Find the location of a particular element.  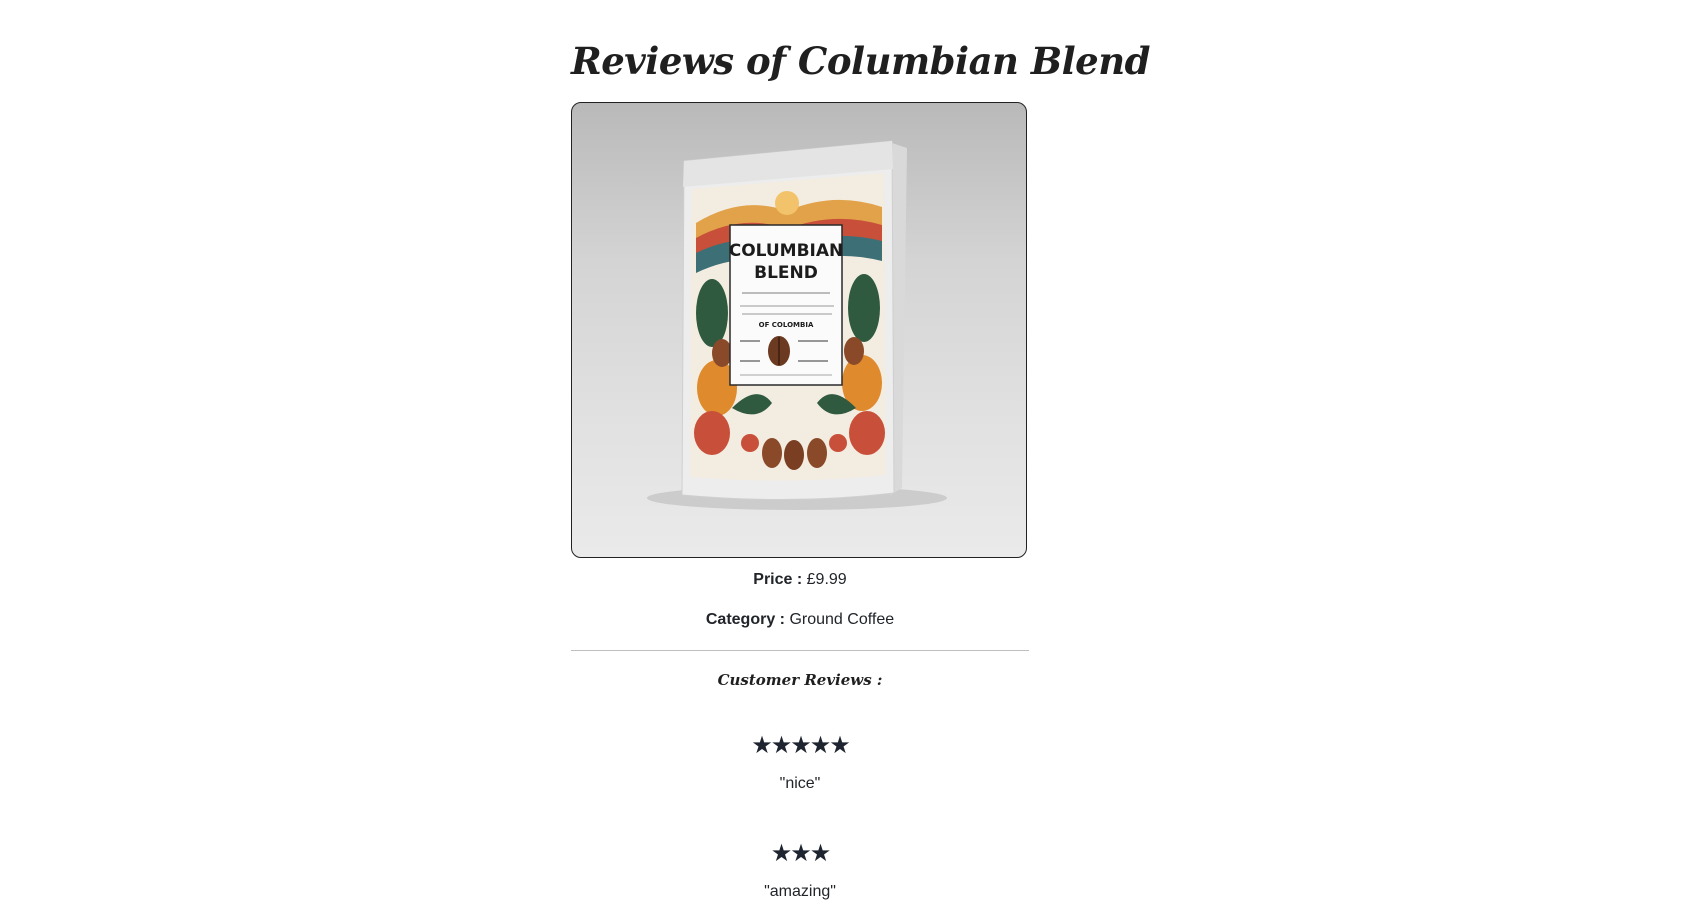

price-label: Price : is located at coordinates (778, 579).